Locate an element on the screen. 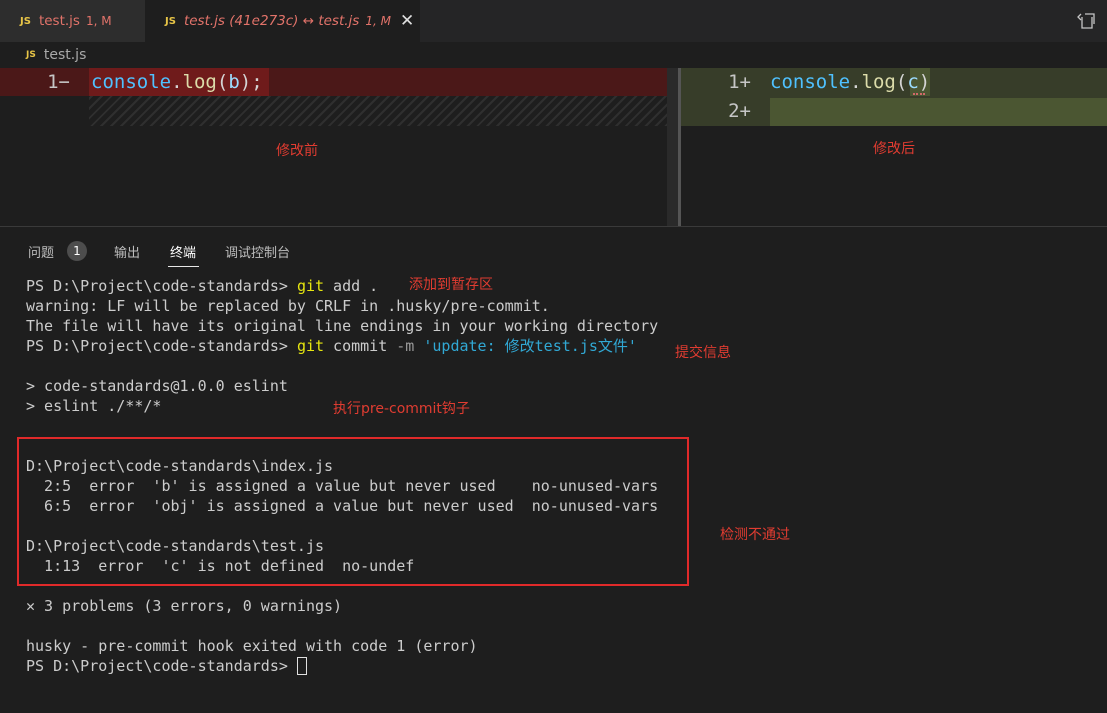 Image resolution: width=1107 pixels, height=713 pixels. code-line: console.log(c) is located at coordinates (850, 82).